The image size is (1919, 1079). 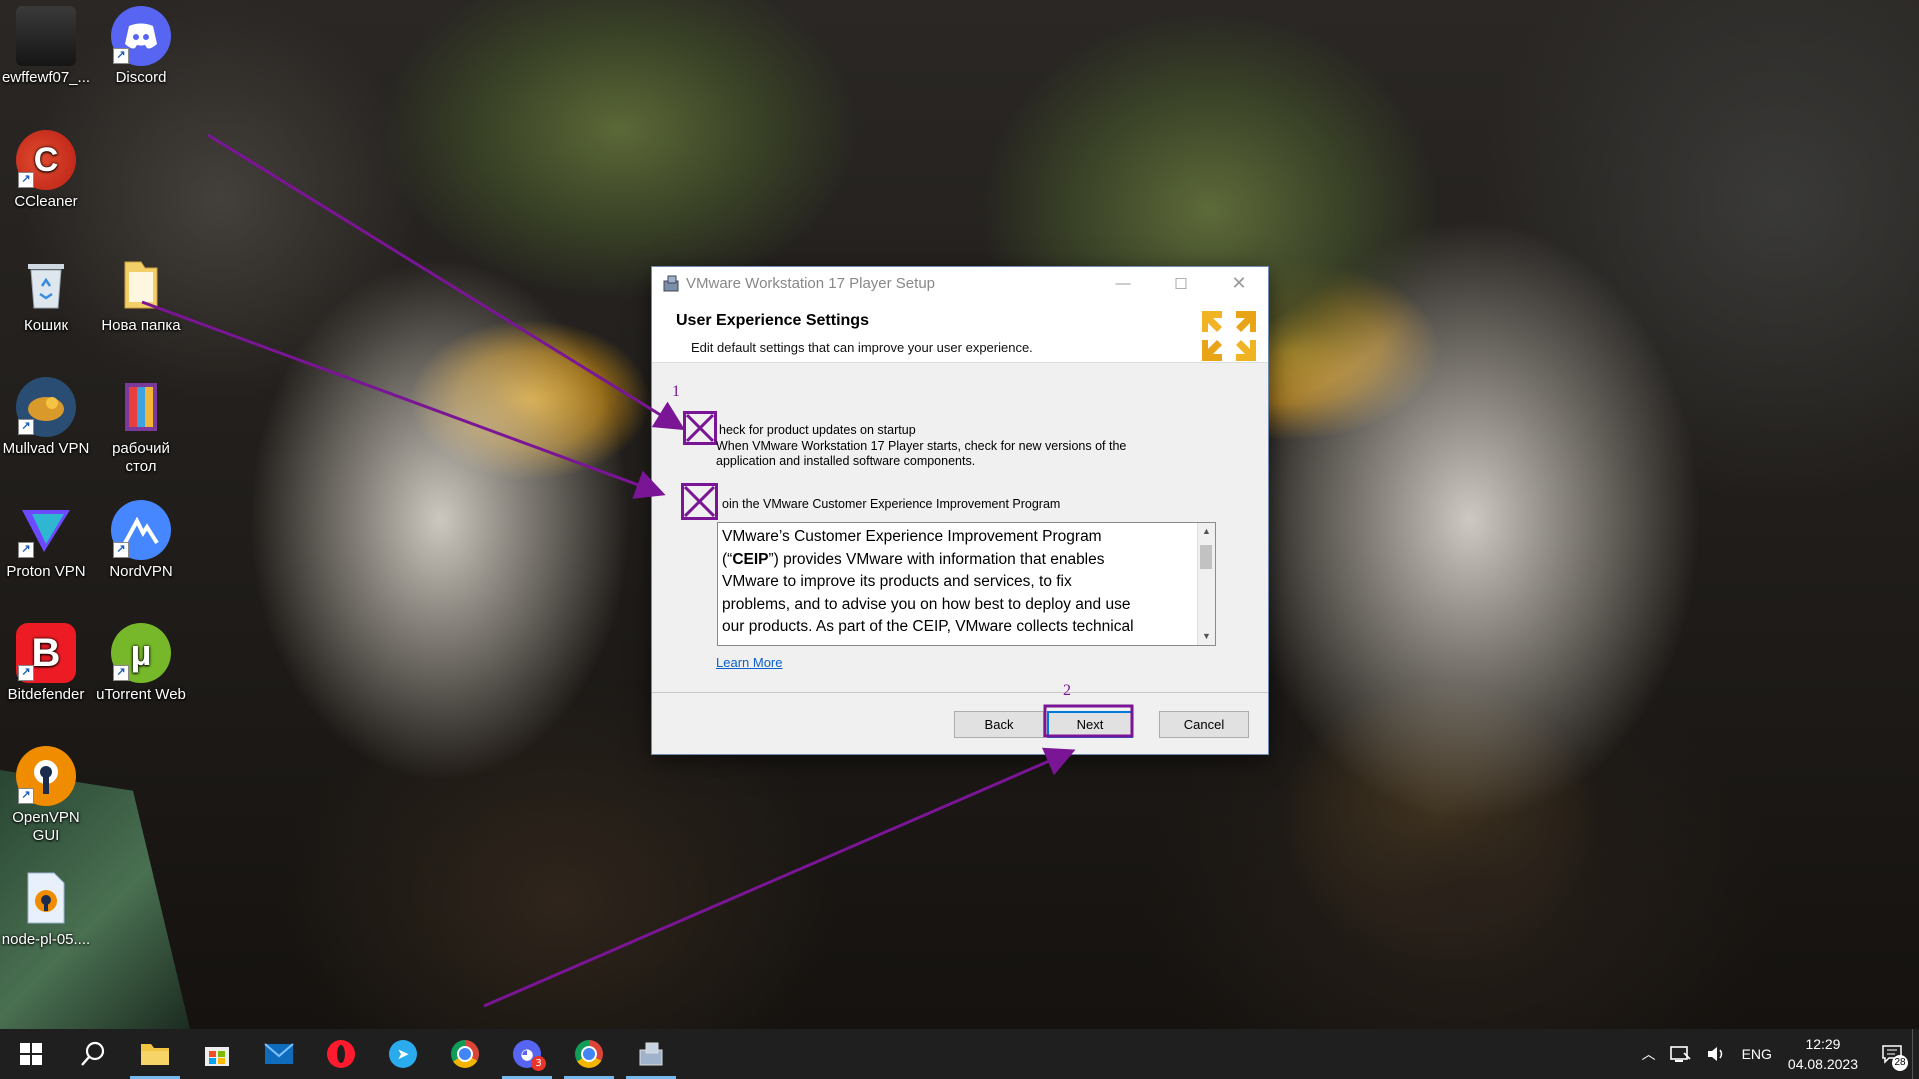 I want to click on vmware-logo-icon, so click(x=1229, y=336).